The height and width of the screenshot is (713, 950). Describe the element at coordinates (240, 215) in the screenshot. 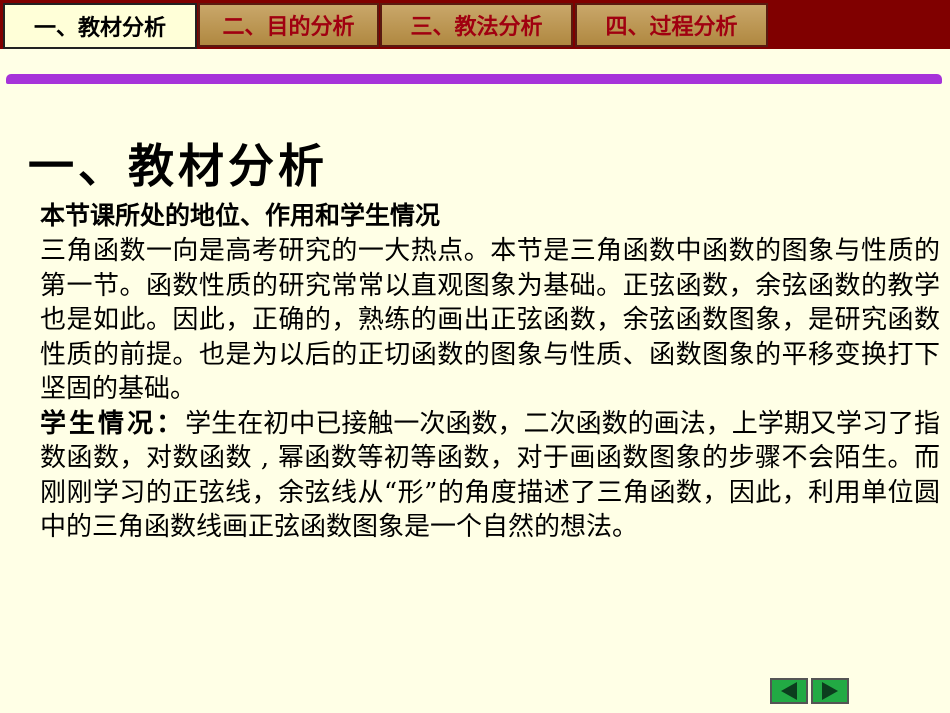

I see `section-heading: 本节课所处的地位、作用和学生情况` at that location.